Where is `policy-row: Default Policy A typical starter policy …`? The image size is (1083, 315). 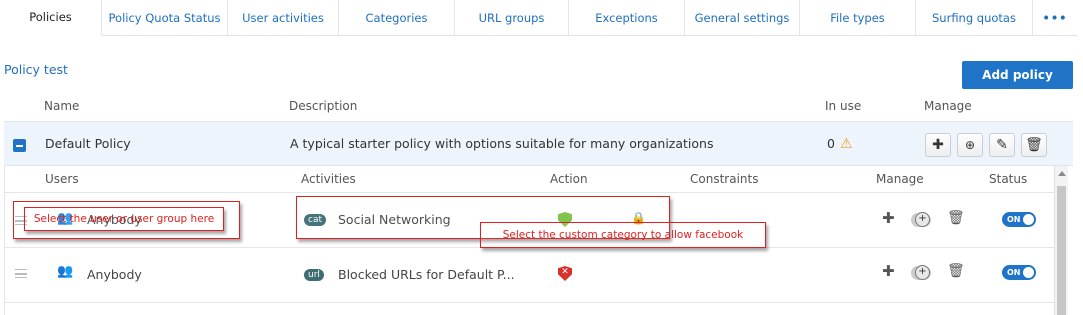 policy-row: Default Policy A typical starter policy … is located at coordinates (538, 143).